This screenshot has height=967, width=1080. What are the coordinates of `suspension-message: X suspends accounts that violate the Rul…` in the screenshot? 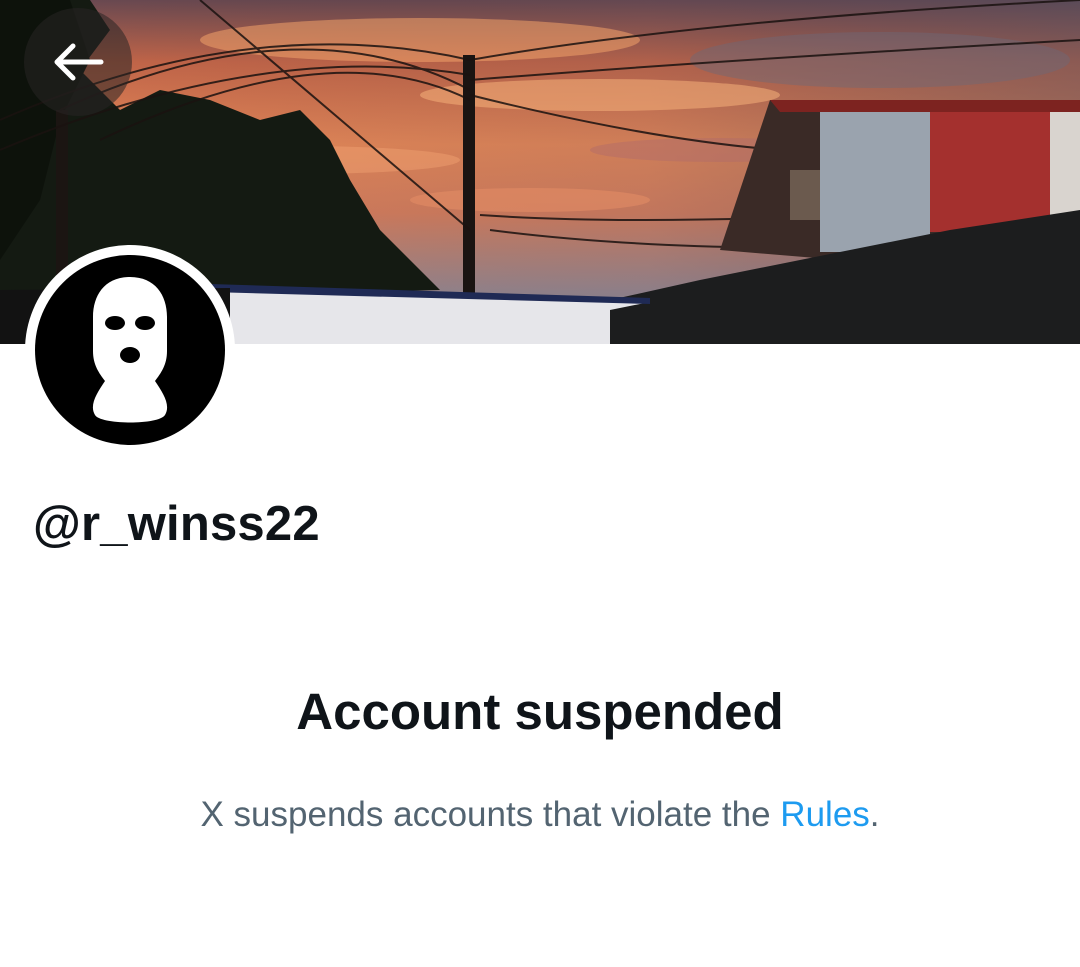 It's located at (540, 815).